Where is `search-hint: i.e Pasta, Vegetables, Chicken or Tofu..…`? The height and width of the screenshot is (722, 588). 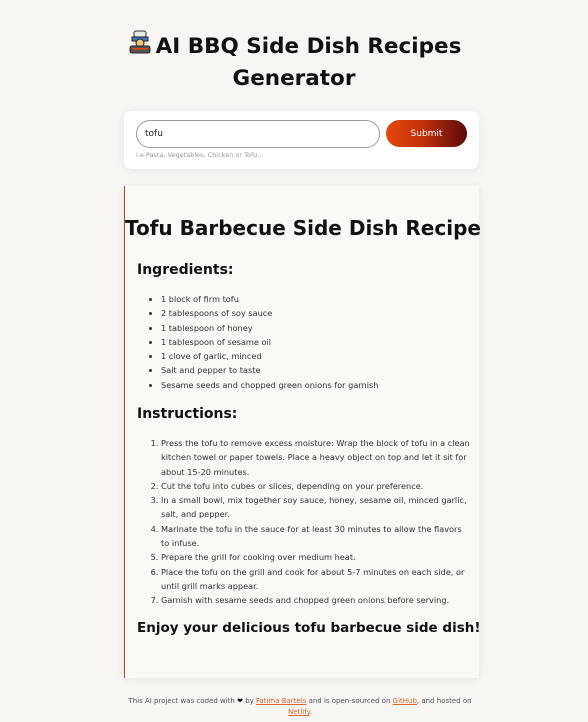 search-hint: i.e Pasta, Vegetables, Chicken or Tofu..… is located at coordinates (200, 155).